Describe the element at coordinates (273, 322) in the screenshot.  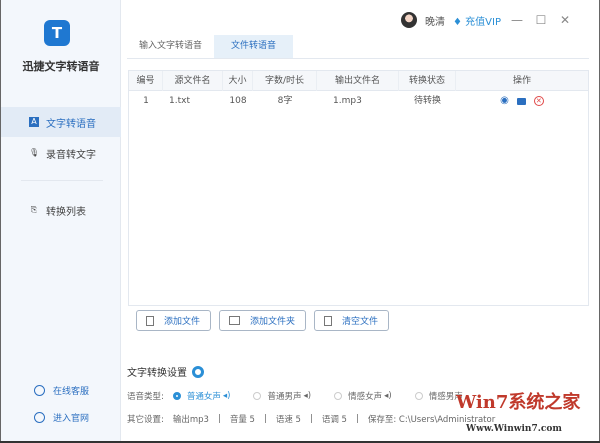
I see `button-label: 添加文件夹` at that location.